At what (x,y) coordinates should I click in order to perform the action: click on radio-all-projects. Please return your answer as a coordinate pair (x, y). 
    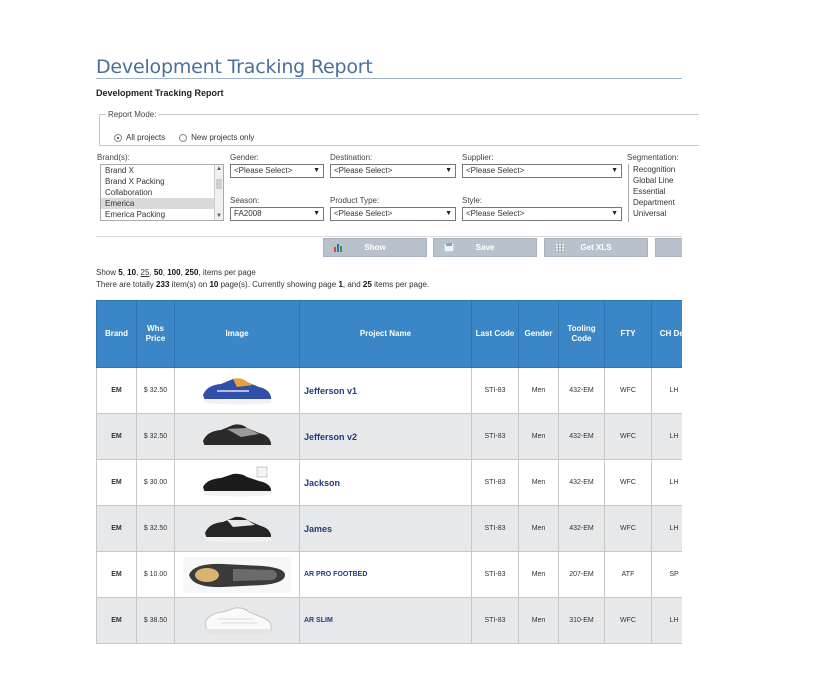
    Looking at the image, I should click on (118, 137).